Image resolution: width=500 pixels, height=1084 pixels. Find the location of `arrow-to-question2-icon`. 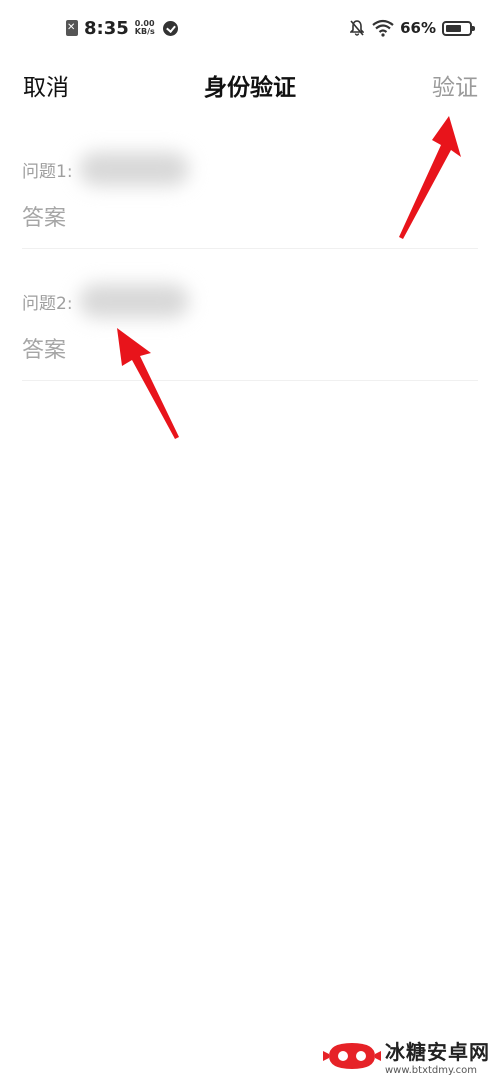

arrow-to-question2-icon is located at coordinates (148, 383).